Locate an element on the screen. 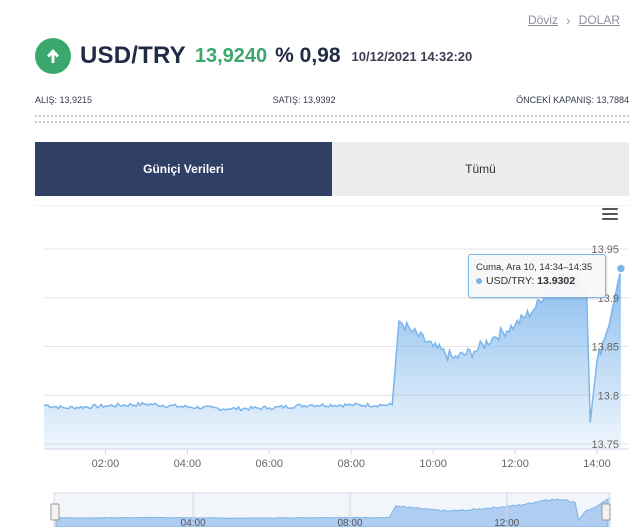 This screenshot has width=642, height=527. tooltip-series-label: USD/TRY: is located at coordinates (512, 281).